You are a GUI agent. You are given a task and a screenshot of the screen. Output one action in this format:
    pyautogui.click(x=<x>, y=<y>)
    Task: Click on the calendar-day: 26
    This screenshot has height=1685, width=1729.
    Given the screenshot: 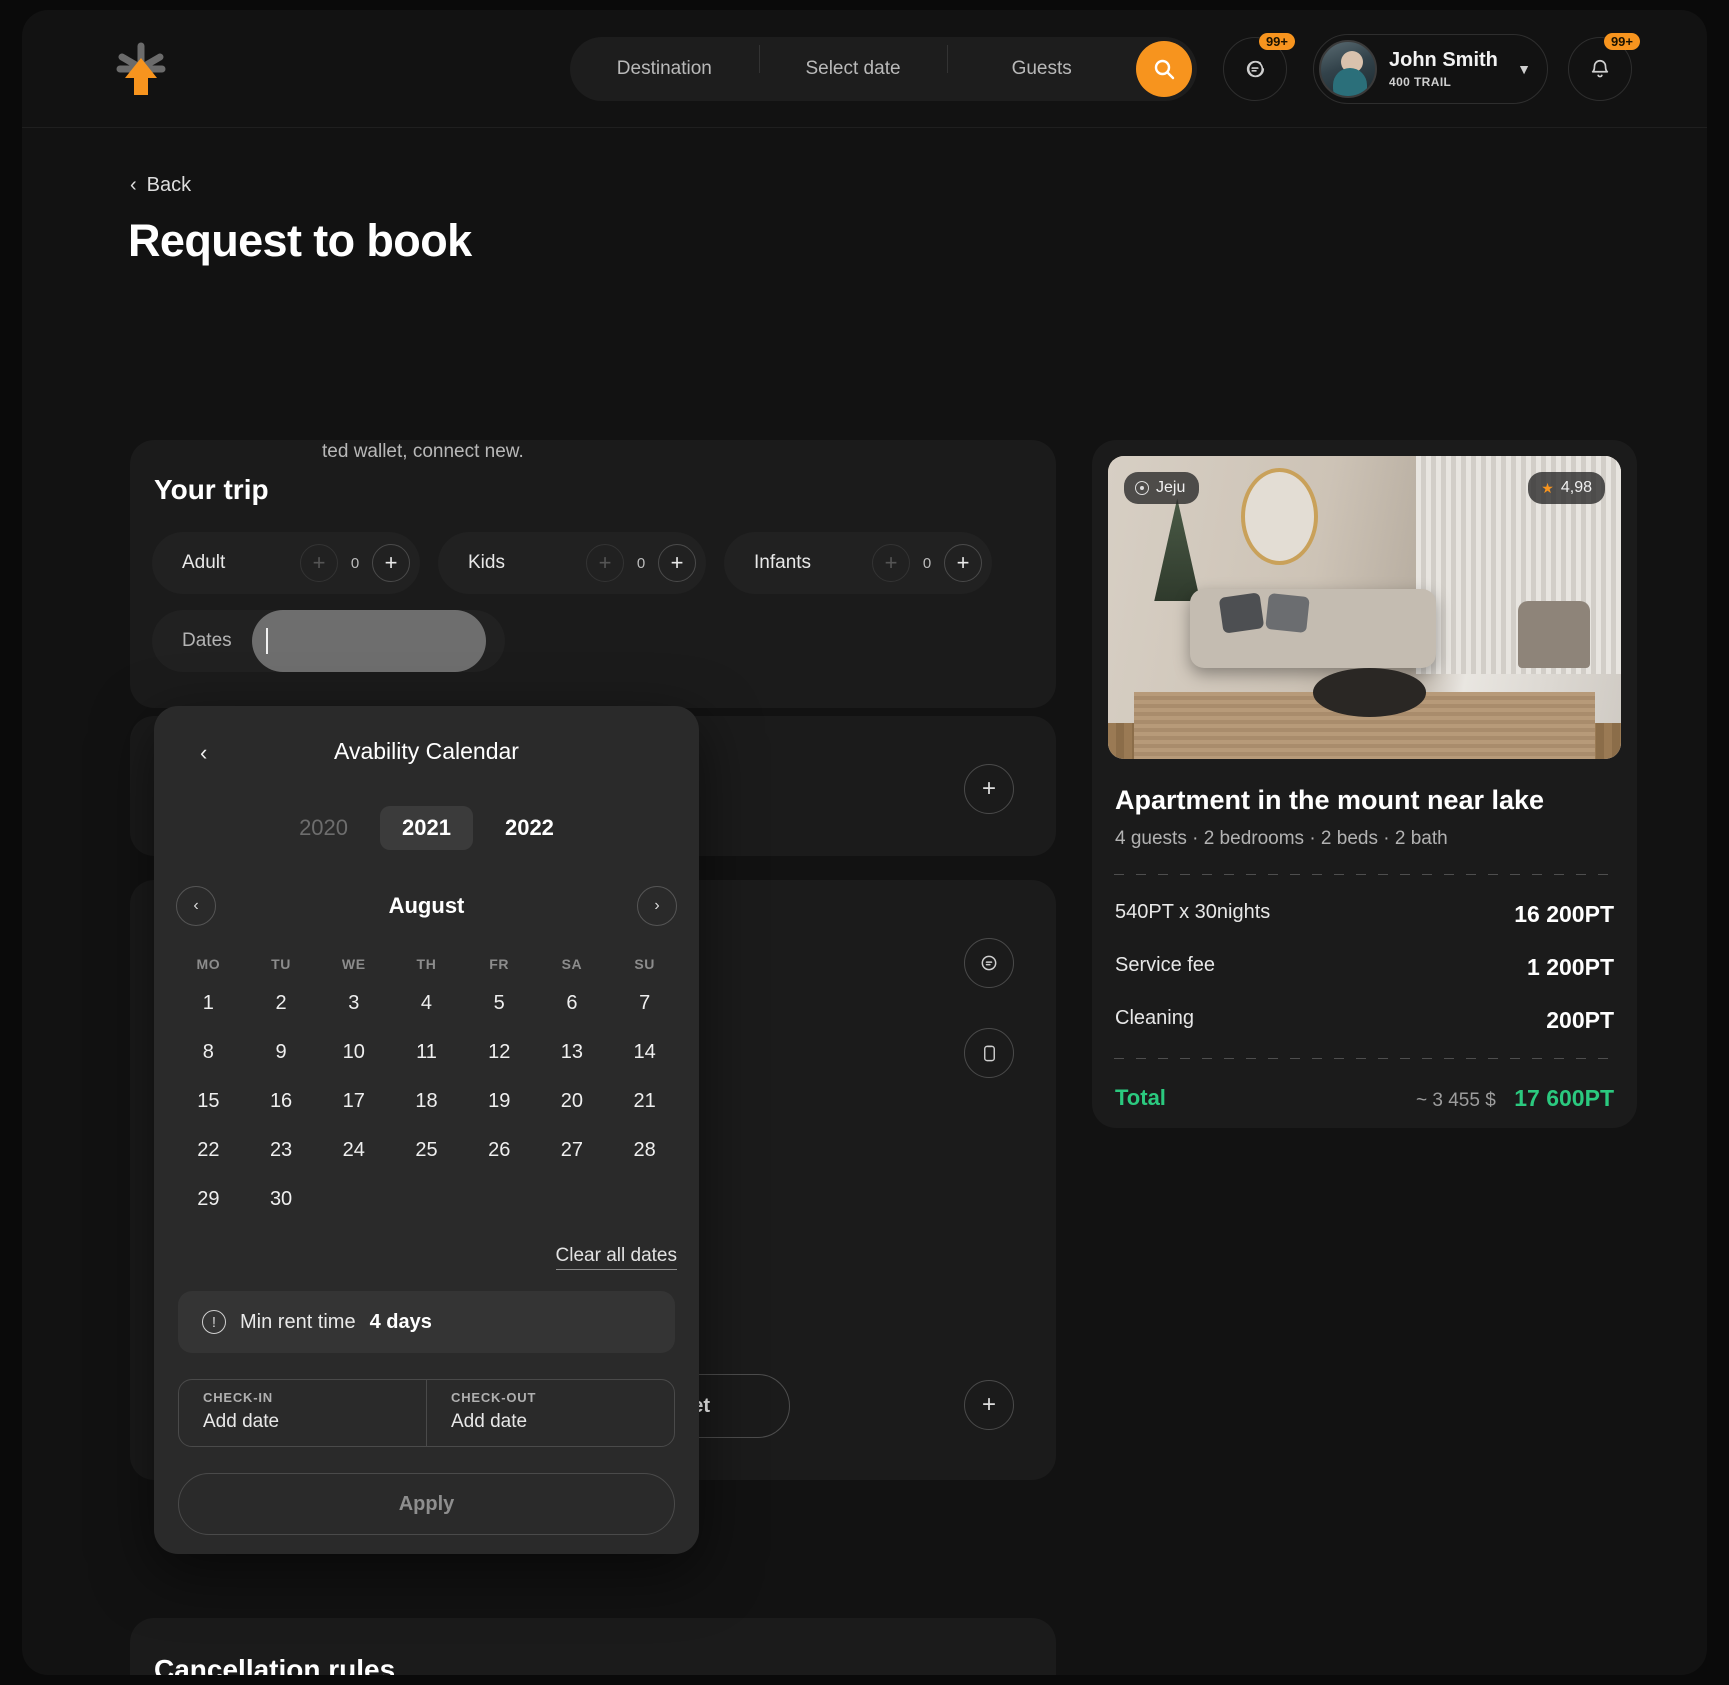 What is the action you would take?
    pyautogui.click(x=499, y=1150)
    